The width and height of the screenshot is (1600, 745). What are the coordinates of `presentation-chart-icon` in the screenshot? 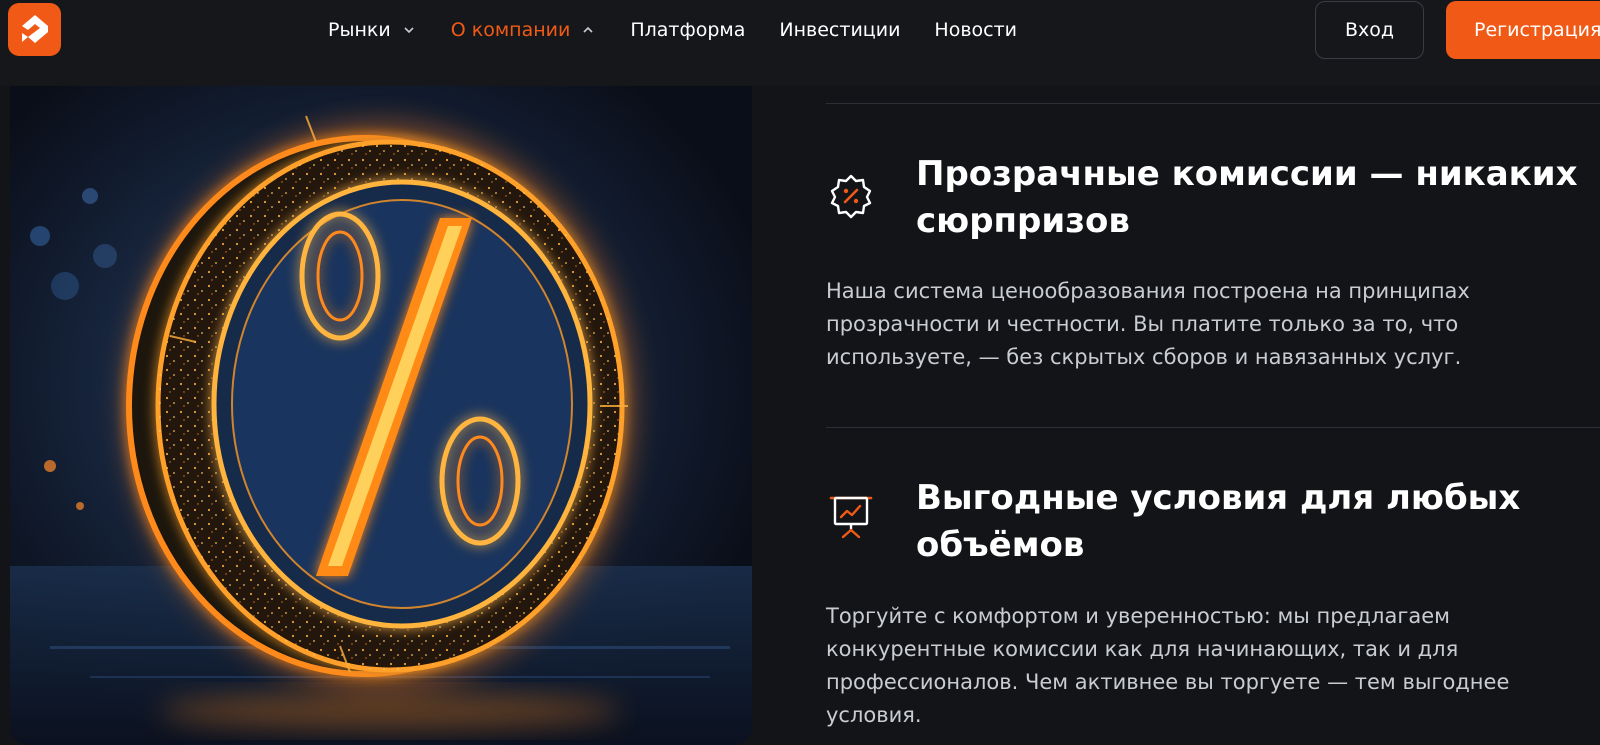 It's located at (851, 517).